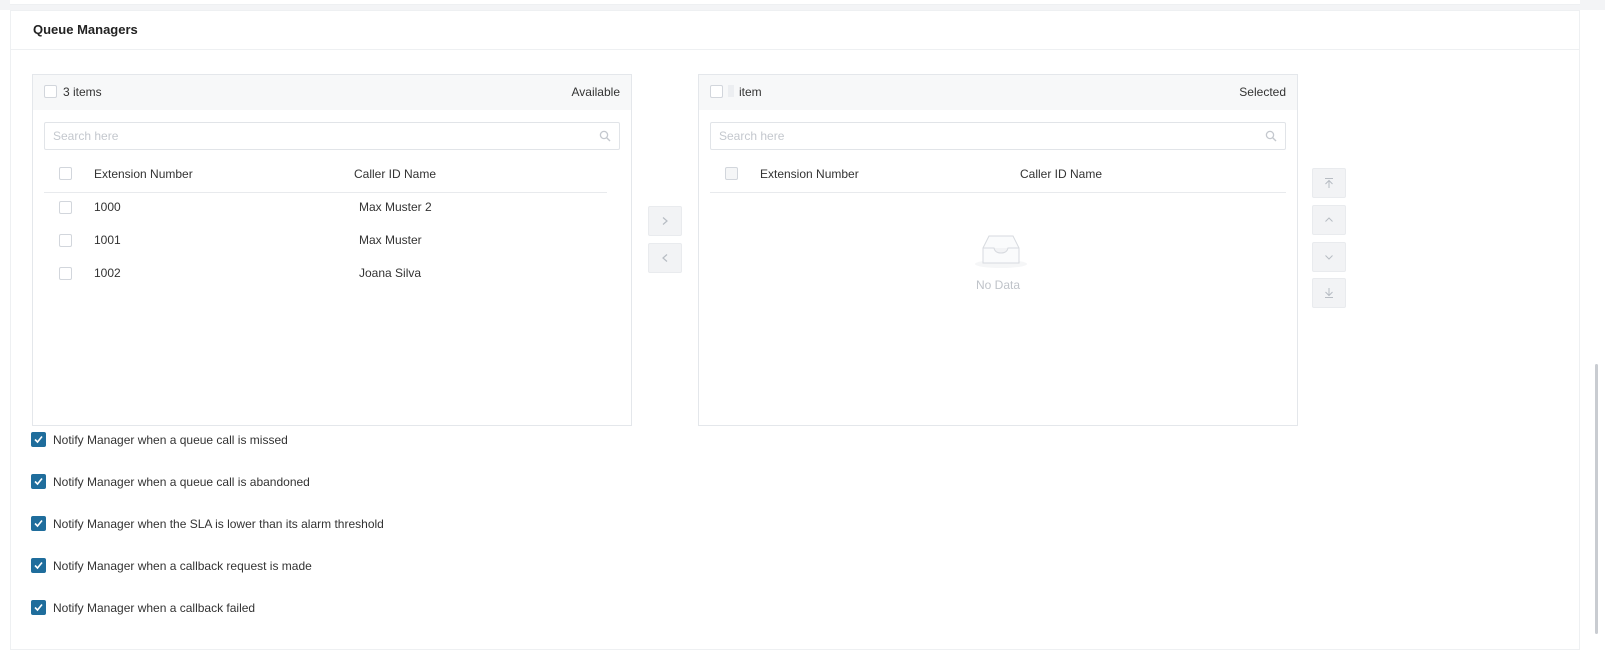 The width and height of the screenshot is (1605, 650). Describe the element at coordinates (390, 273) in the screenshot. I see `row-caller-id: Joana Silva` at that location.